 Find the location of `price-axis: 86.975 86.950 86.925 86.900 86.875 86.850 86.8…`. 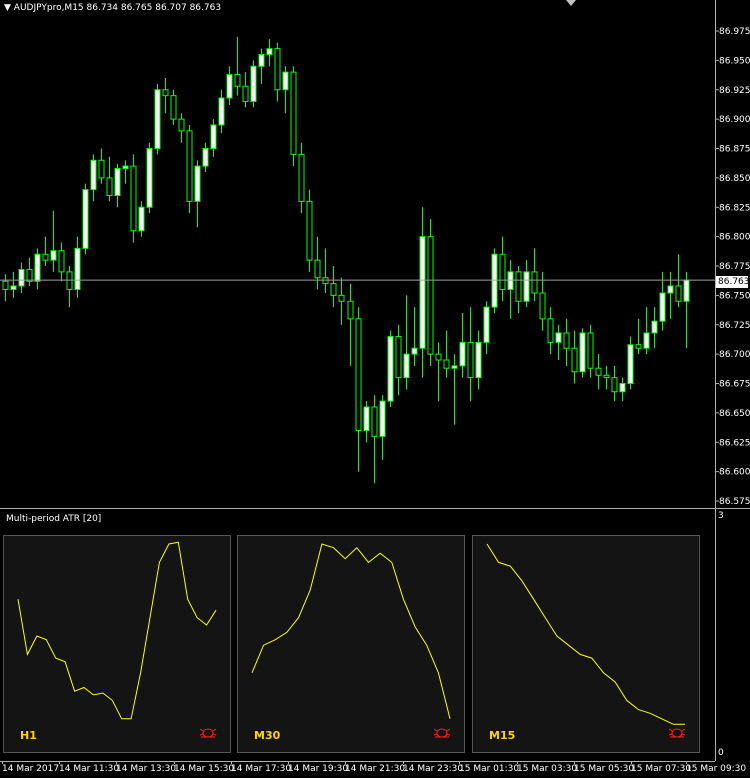

price-axis: 86.975 86.950 86.925 86.900 86.875 86.850 86.8… is located at coordinates (732, 267).